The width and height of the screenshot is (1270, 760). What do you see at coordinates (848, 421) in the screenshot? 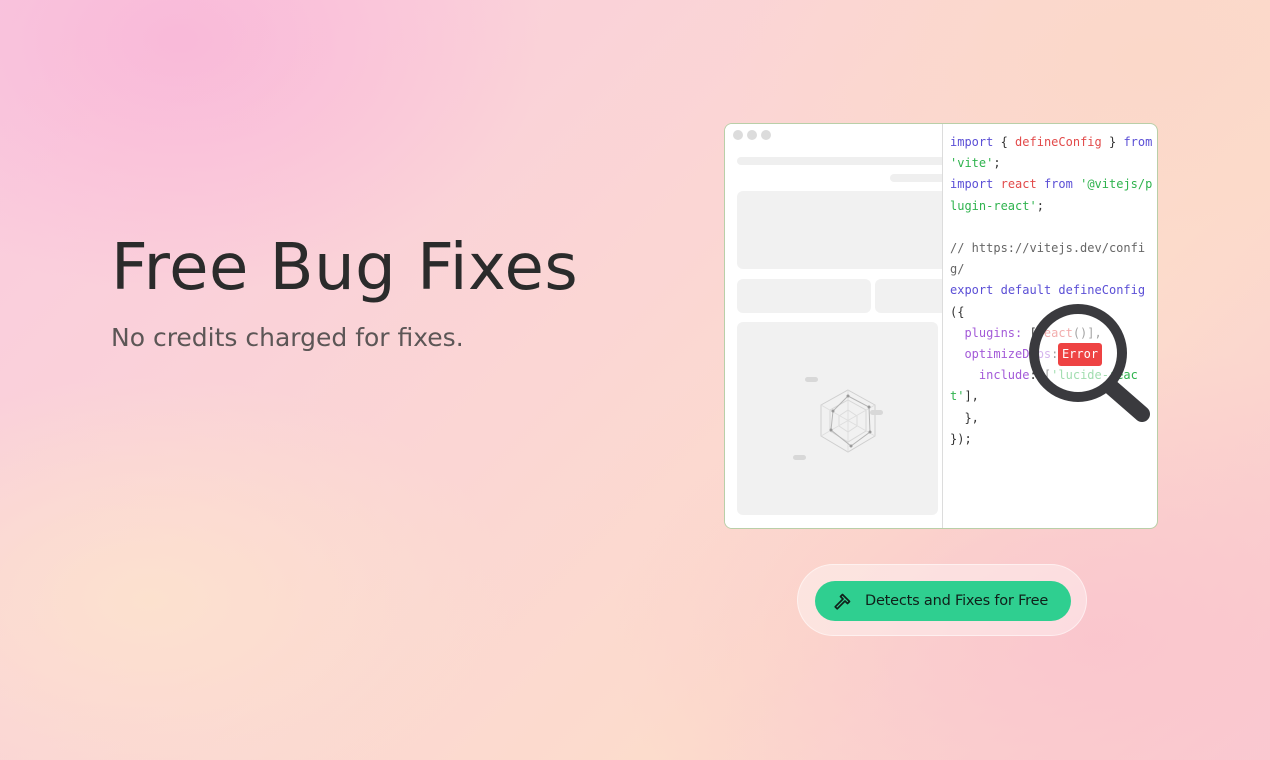
I see `radar-chart-icon` at bounding box center [848, 421].